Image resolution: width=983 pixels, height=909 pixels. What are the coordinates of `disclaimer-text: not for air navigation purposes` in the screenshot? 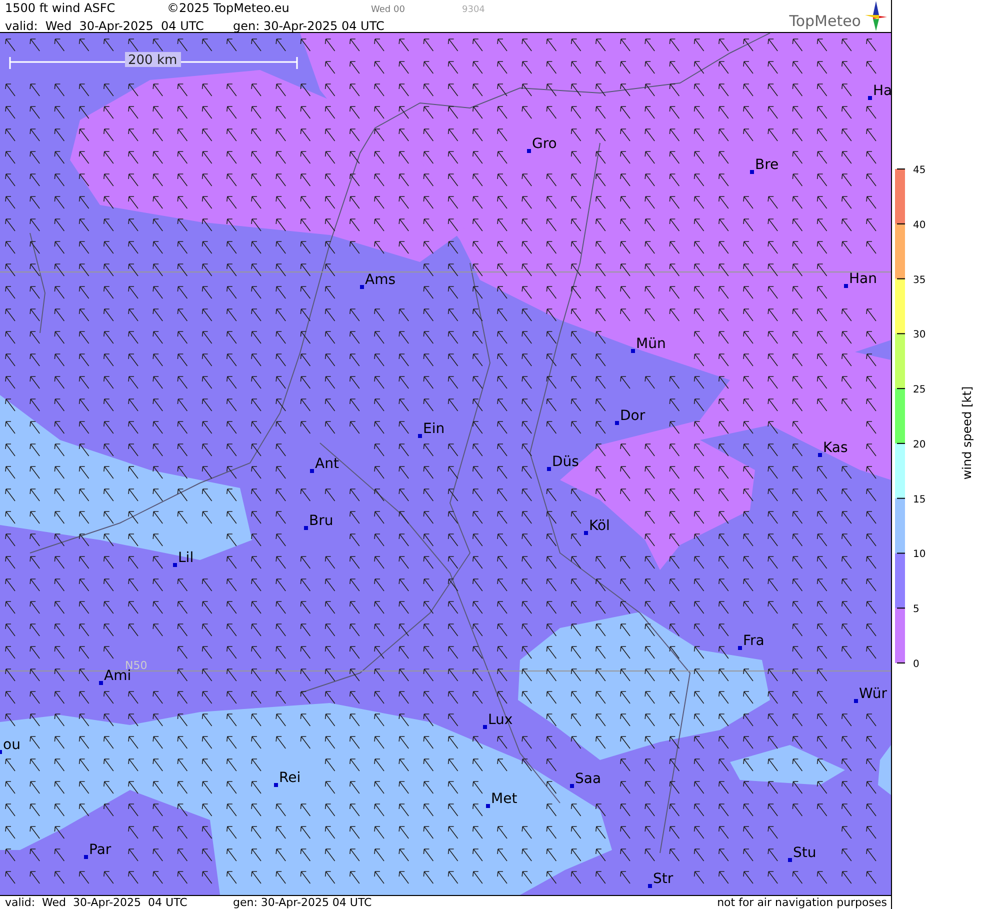 It's located at (802, 902).